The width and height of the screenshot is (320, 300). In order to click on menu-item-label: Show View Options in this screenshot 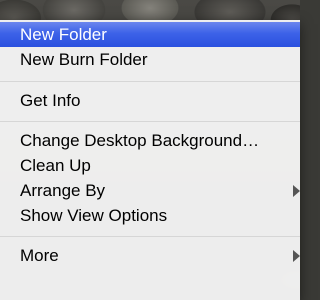, I will do `click(94, 215)`.